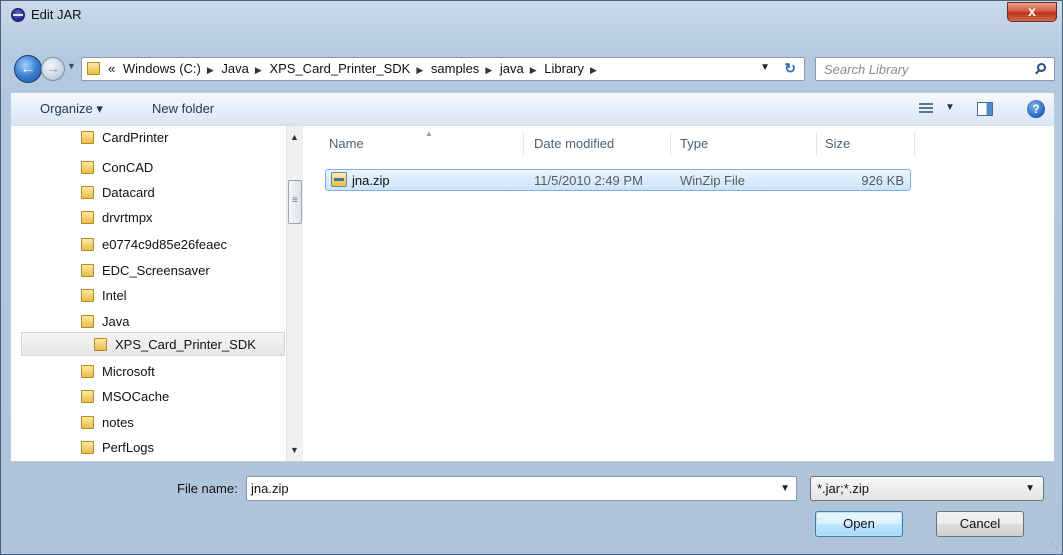  What do you see at coordinates (1041, 67) in the screenshot?
I see `search-icon` at bounding box center [1041, 67].